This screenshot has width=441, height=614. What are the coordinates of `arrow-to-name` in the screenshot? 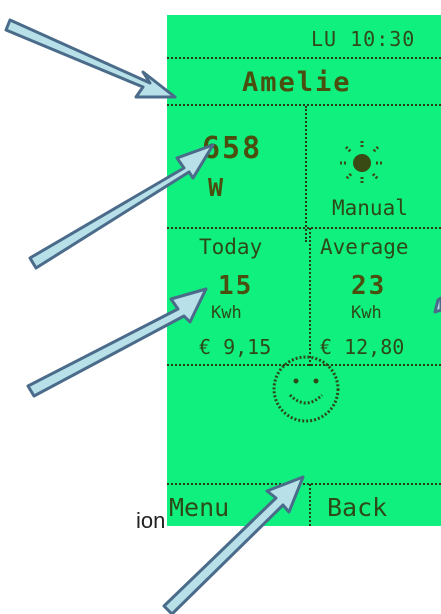 It's located at (90, 58).